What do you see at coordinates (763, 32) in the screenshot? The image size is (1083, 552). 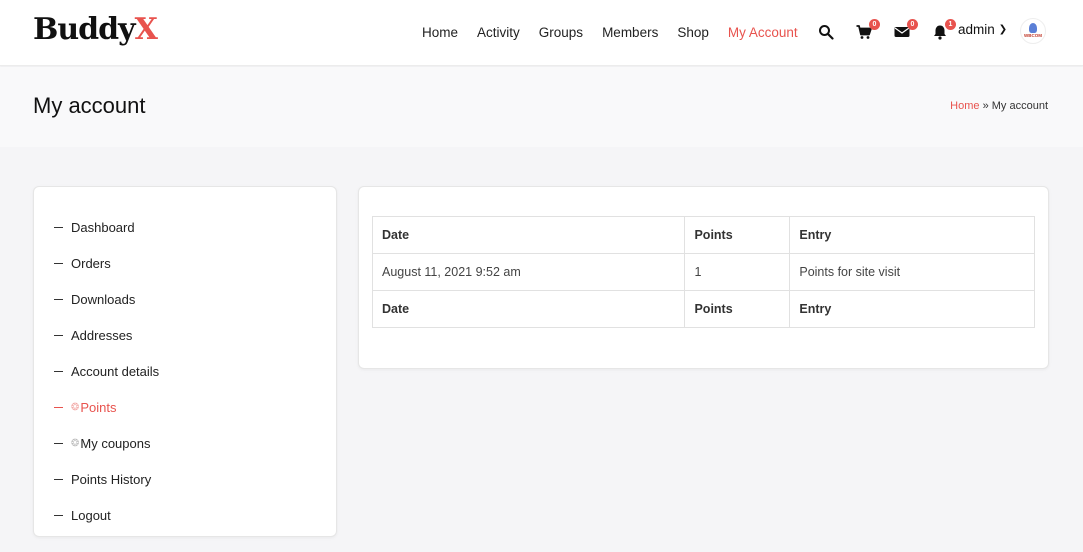 I see `nav-my-account: My Account` at bounding box center [763, 32].